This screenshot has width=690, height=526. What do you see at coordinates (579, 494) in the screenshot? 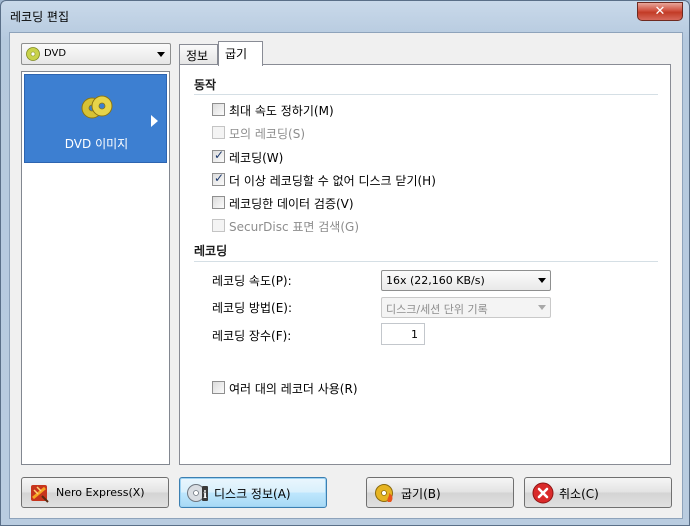
I see `cancel-label: 취소(C)` at bounding box center [579, 494].